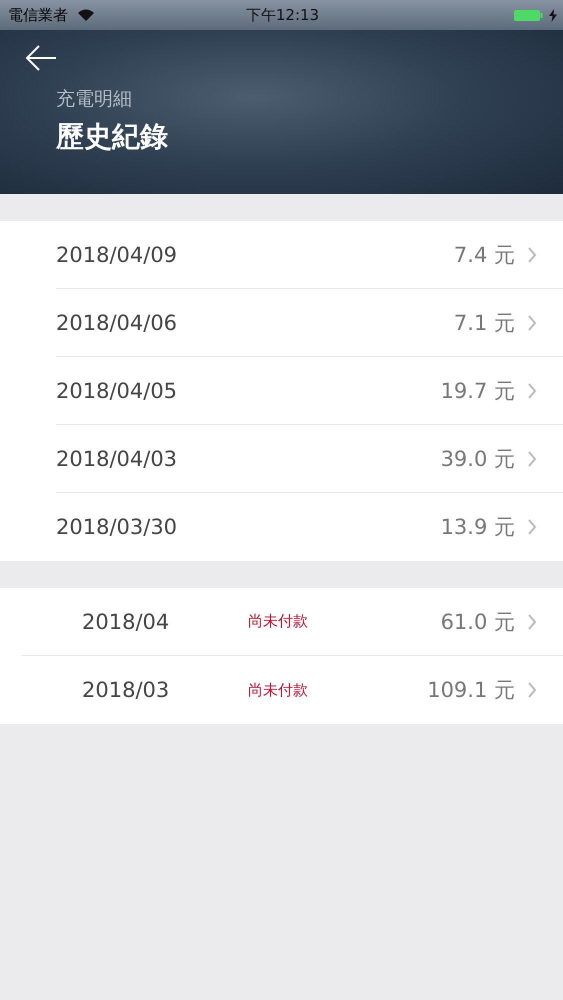 This screenshot has width=563, height=1000. Describe the element at coordinates (112, 137) in the screenshot. I see `page-title: 歷史紀錄` at that location.